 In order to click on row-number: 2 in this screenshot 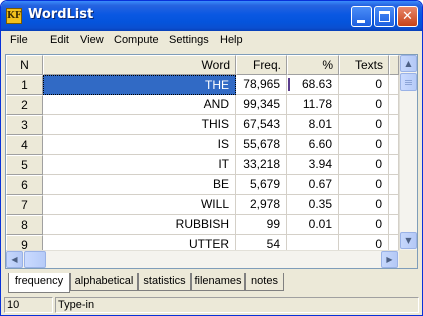, I will do `click(24, 105)`.